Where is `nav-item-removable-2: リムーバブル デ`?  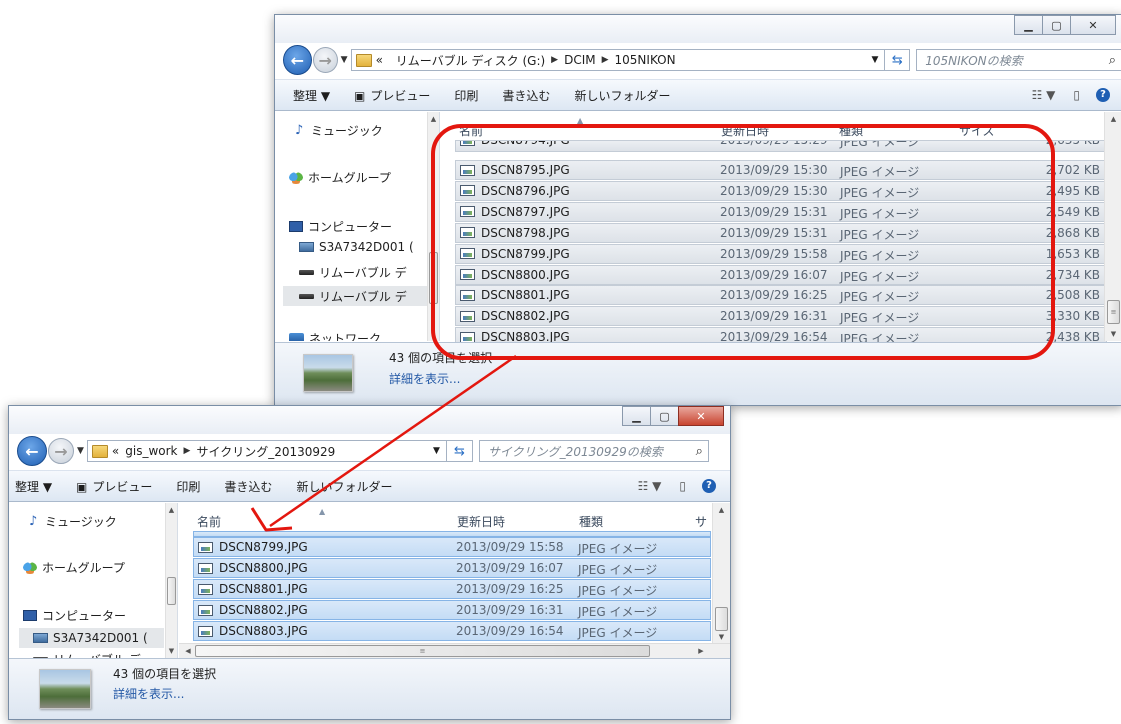
nav-item-removable-2: リムーバブル デ is located at coordinates (358, 296).